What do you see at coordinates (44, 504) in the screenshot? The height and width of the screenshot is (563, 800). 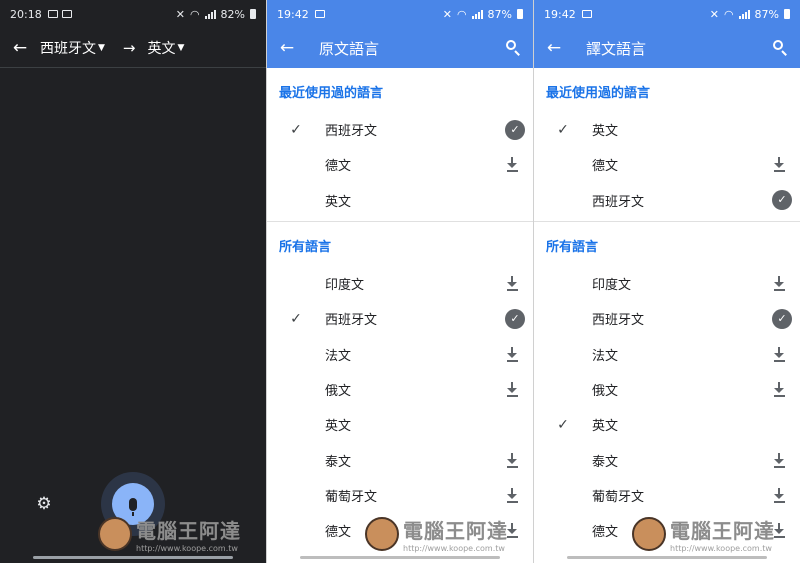 I see `settings-gear-icon: ⚙` at bounding box center [44, 504].